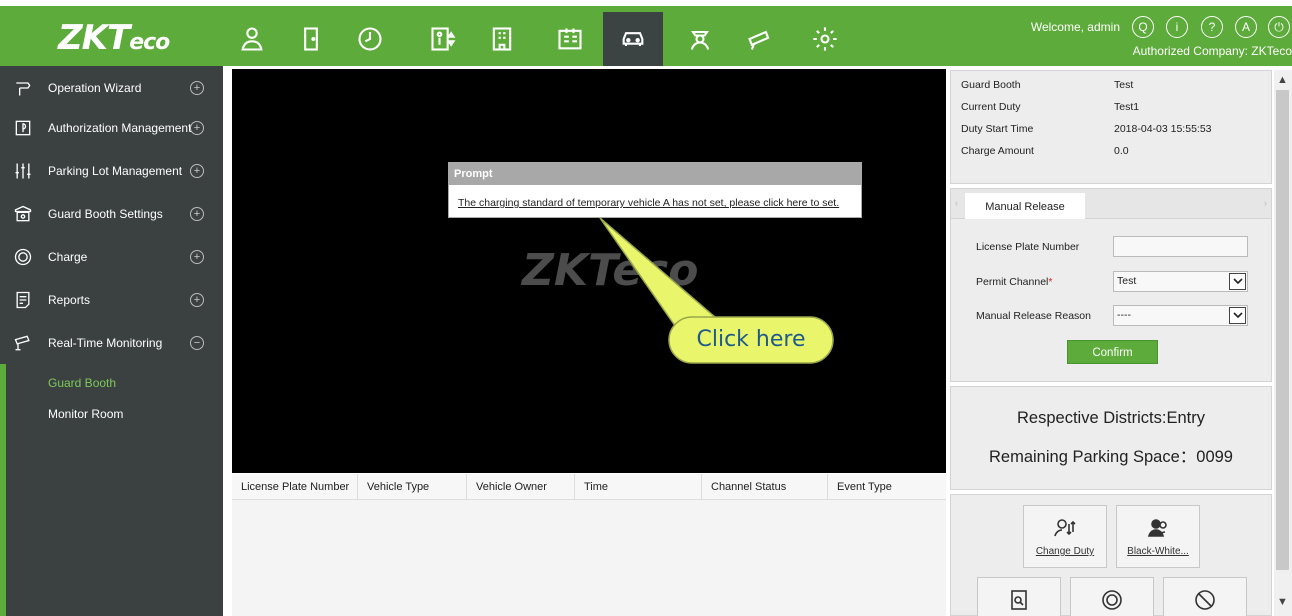 This screenshot has height=616, width=1292. What do you see at coordinates (1279, 27) in the screenshot?
I see `power-icon: ⏻` at bounding box center [1279, 27].